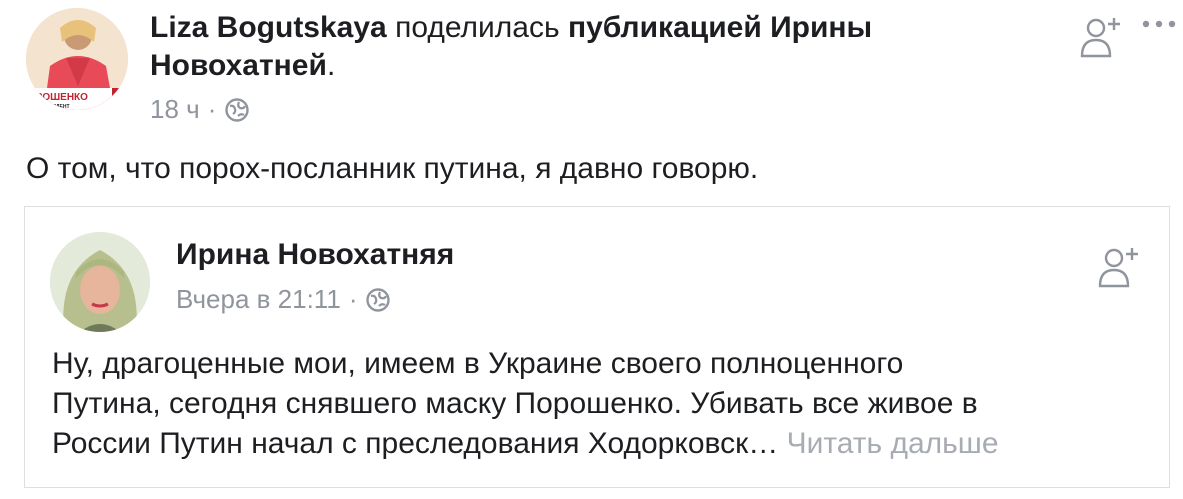 This screenshot has height=499, width=1183. What do you see at coordinates (238, 65) in the screenshot?
I see `shared-object-link-2: Новохатней` at bounding box center [238, 65].